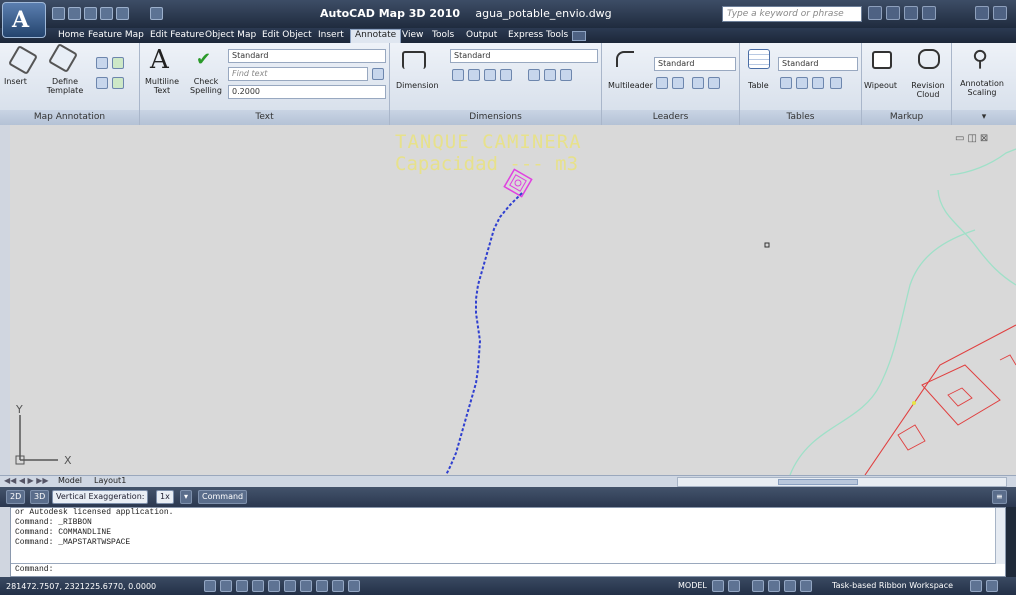 This screenshot has width=1016, height=595. I want to click on tab-model: Model, so click(70, 480).